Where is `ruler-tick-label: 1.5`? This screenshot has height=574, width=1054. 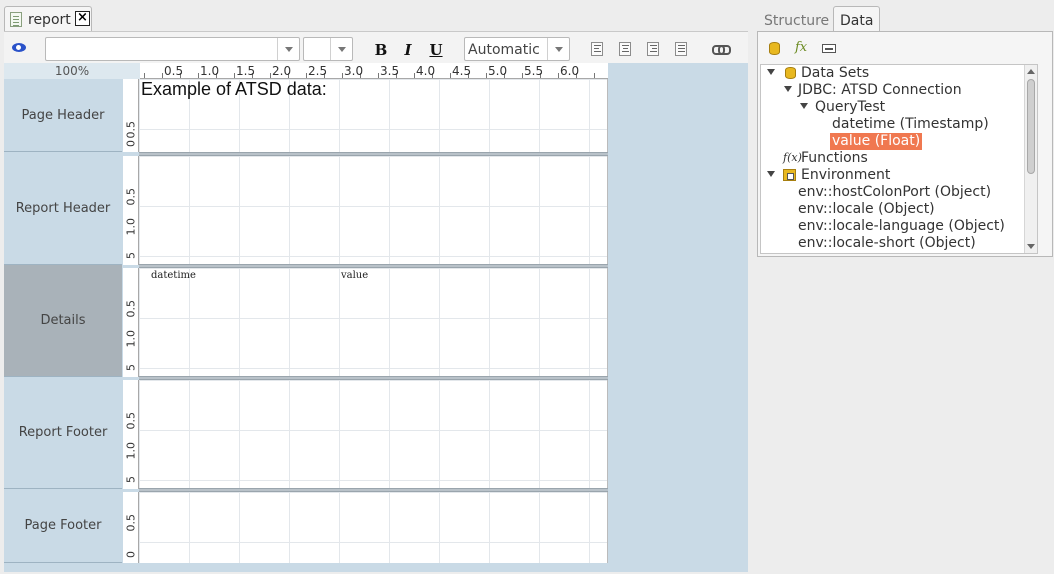
ruler-tick-label: 1.5 is located at coordinates (246, 71).